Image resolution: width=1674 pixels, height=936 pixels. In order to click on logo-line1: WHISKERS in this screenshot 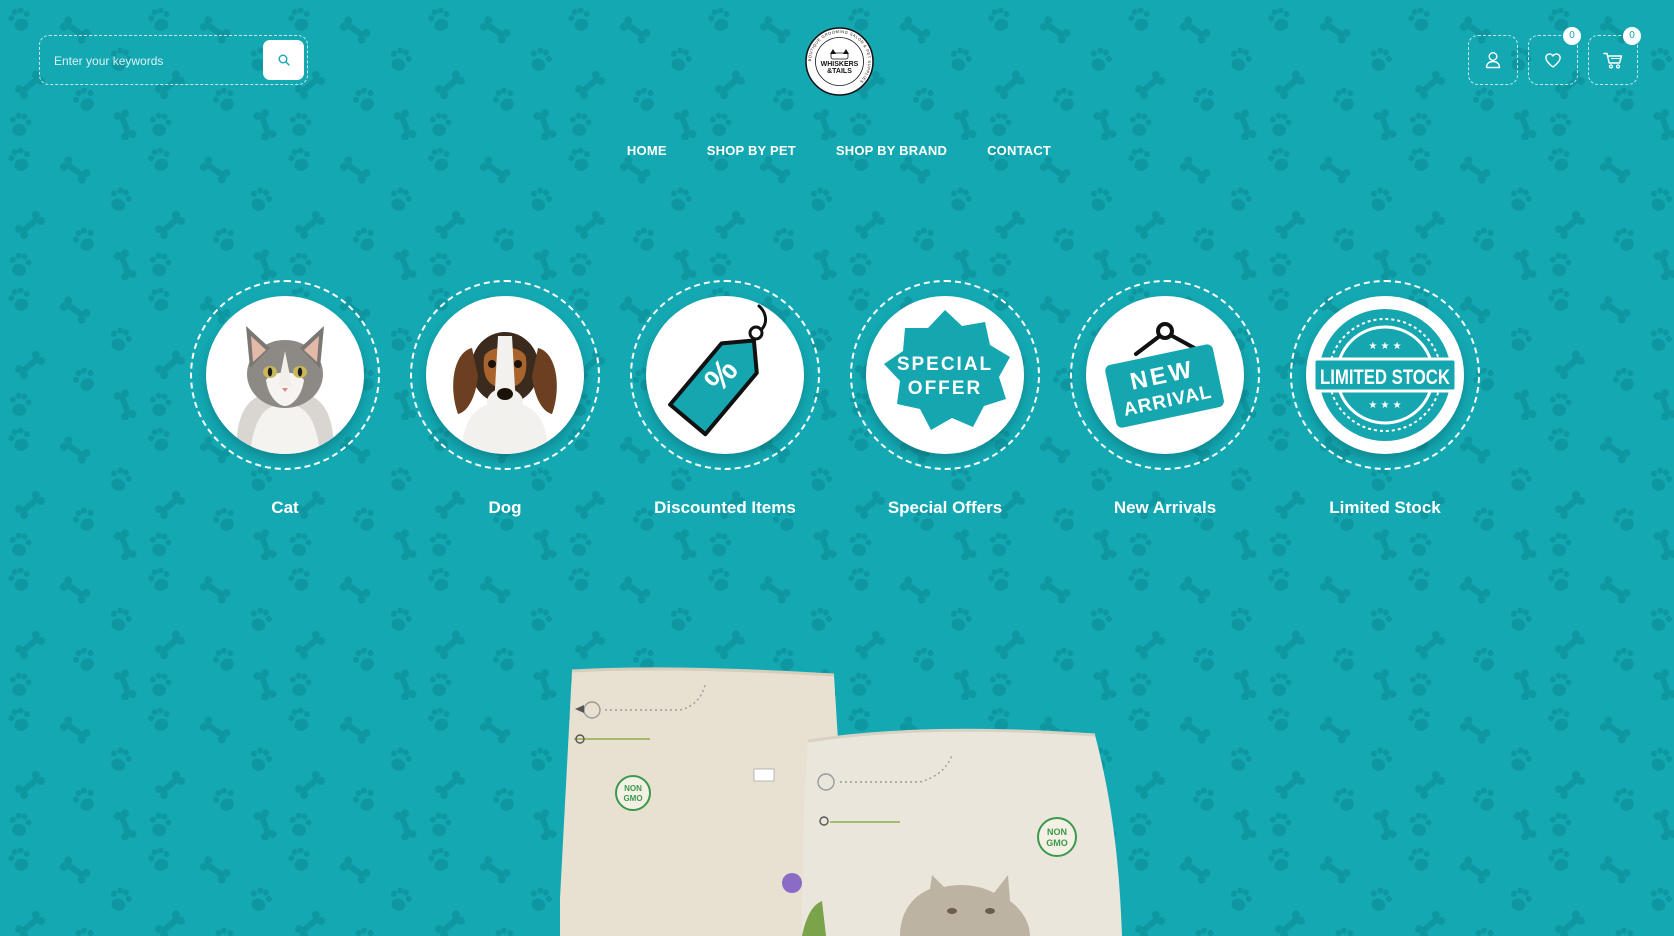, I will do `click(840, 64)`.